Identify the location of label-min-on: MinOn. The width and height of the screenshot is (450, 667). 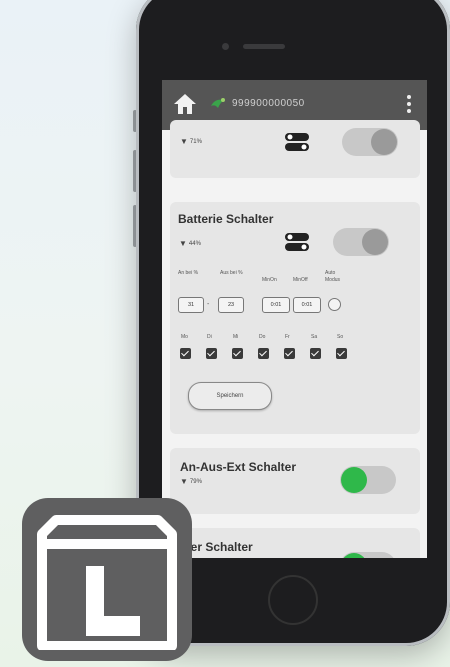
(269, 280).